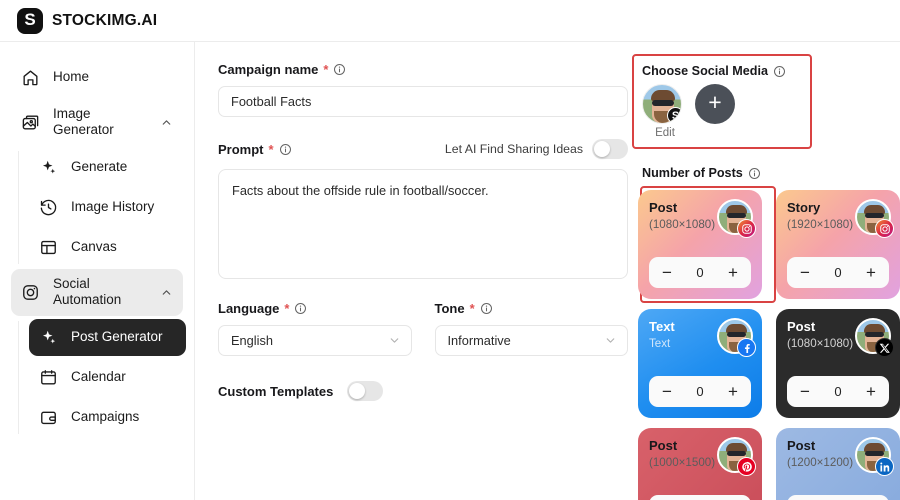  What do you see at coordinates (48, 417) in the screenshot?
I see `wallet-icon` at bounding box center [48, 417].